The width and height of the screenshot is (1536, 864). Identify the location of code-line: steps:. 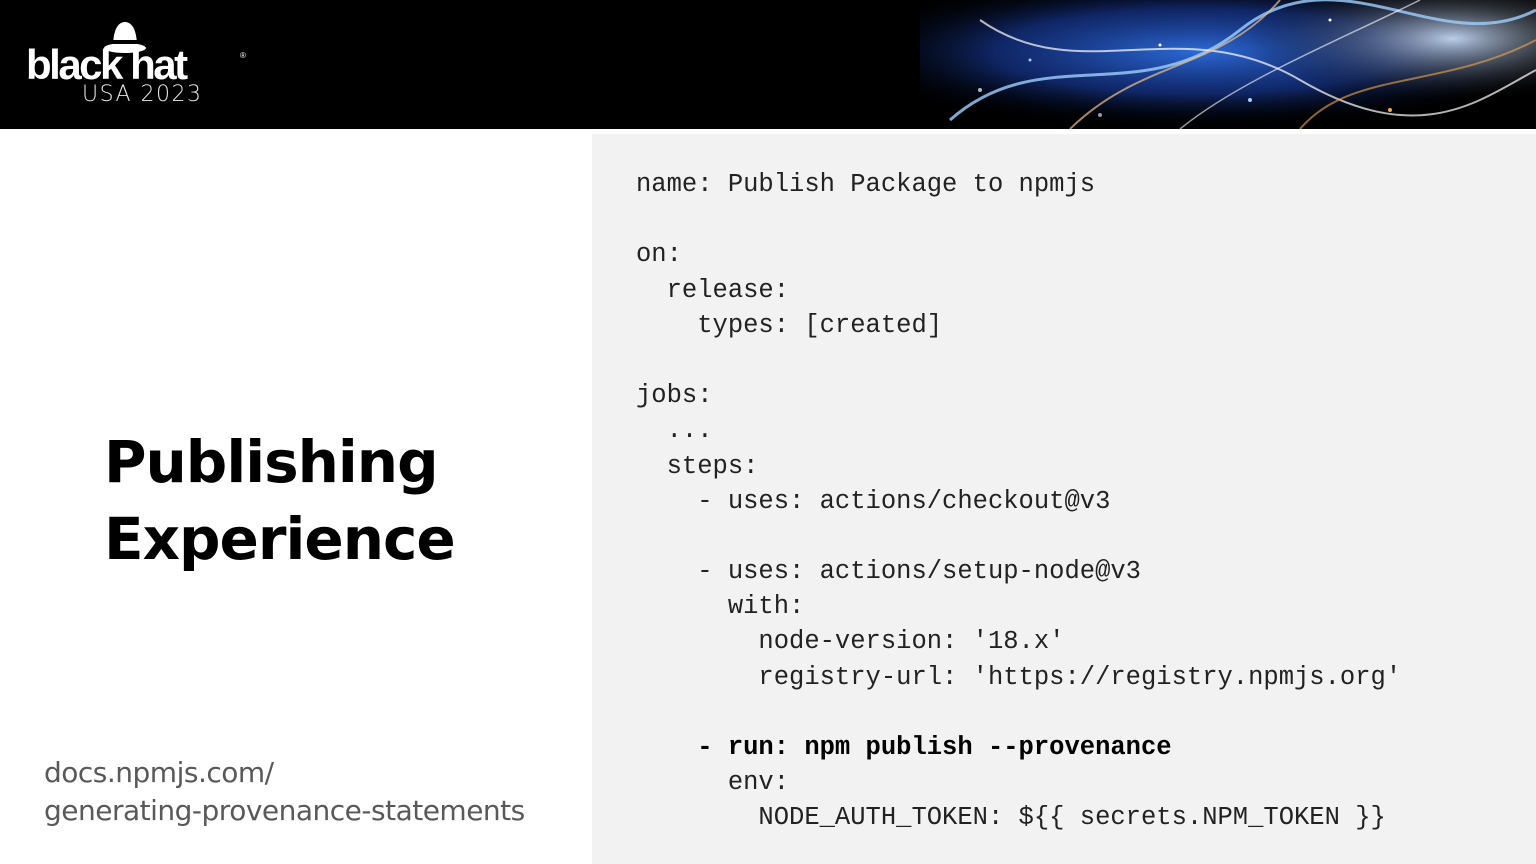
(697, 466).